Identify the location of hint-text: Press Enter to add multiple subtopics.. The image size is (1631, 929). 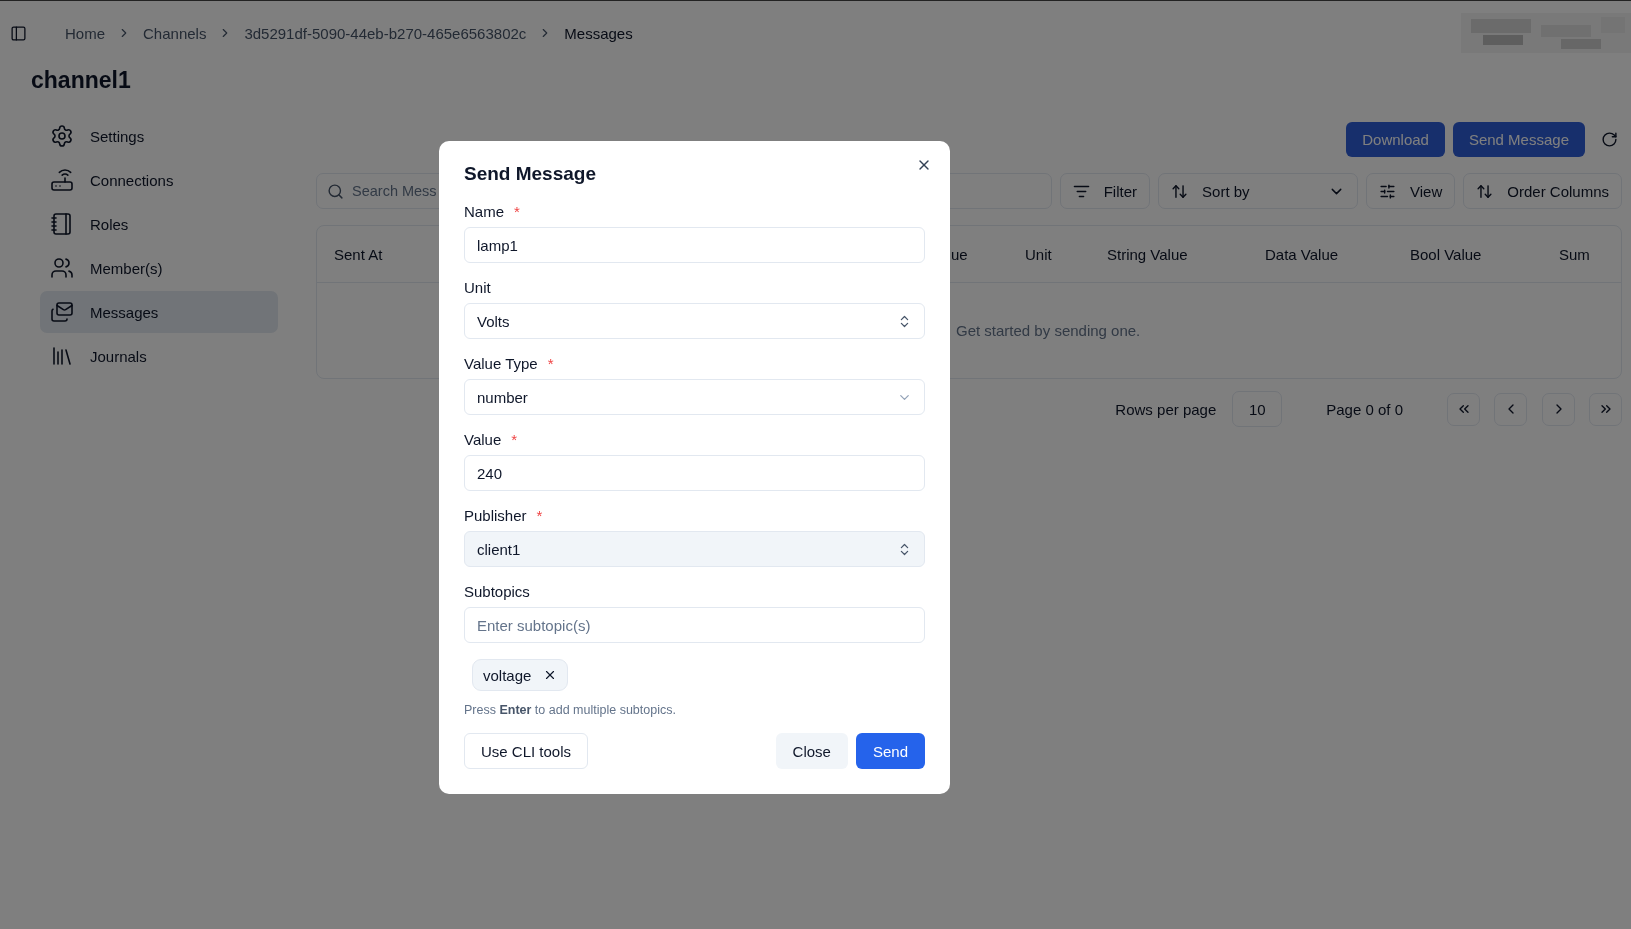
(570, 710).